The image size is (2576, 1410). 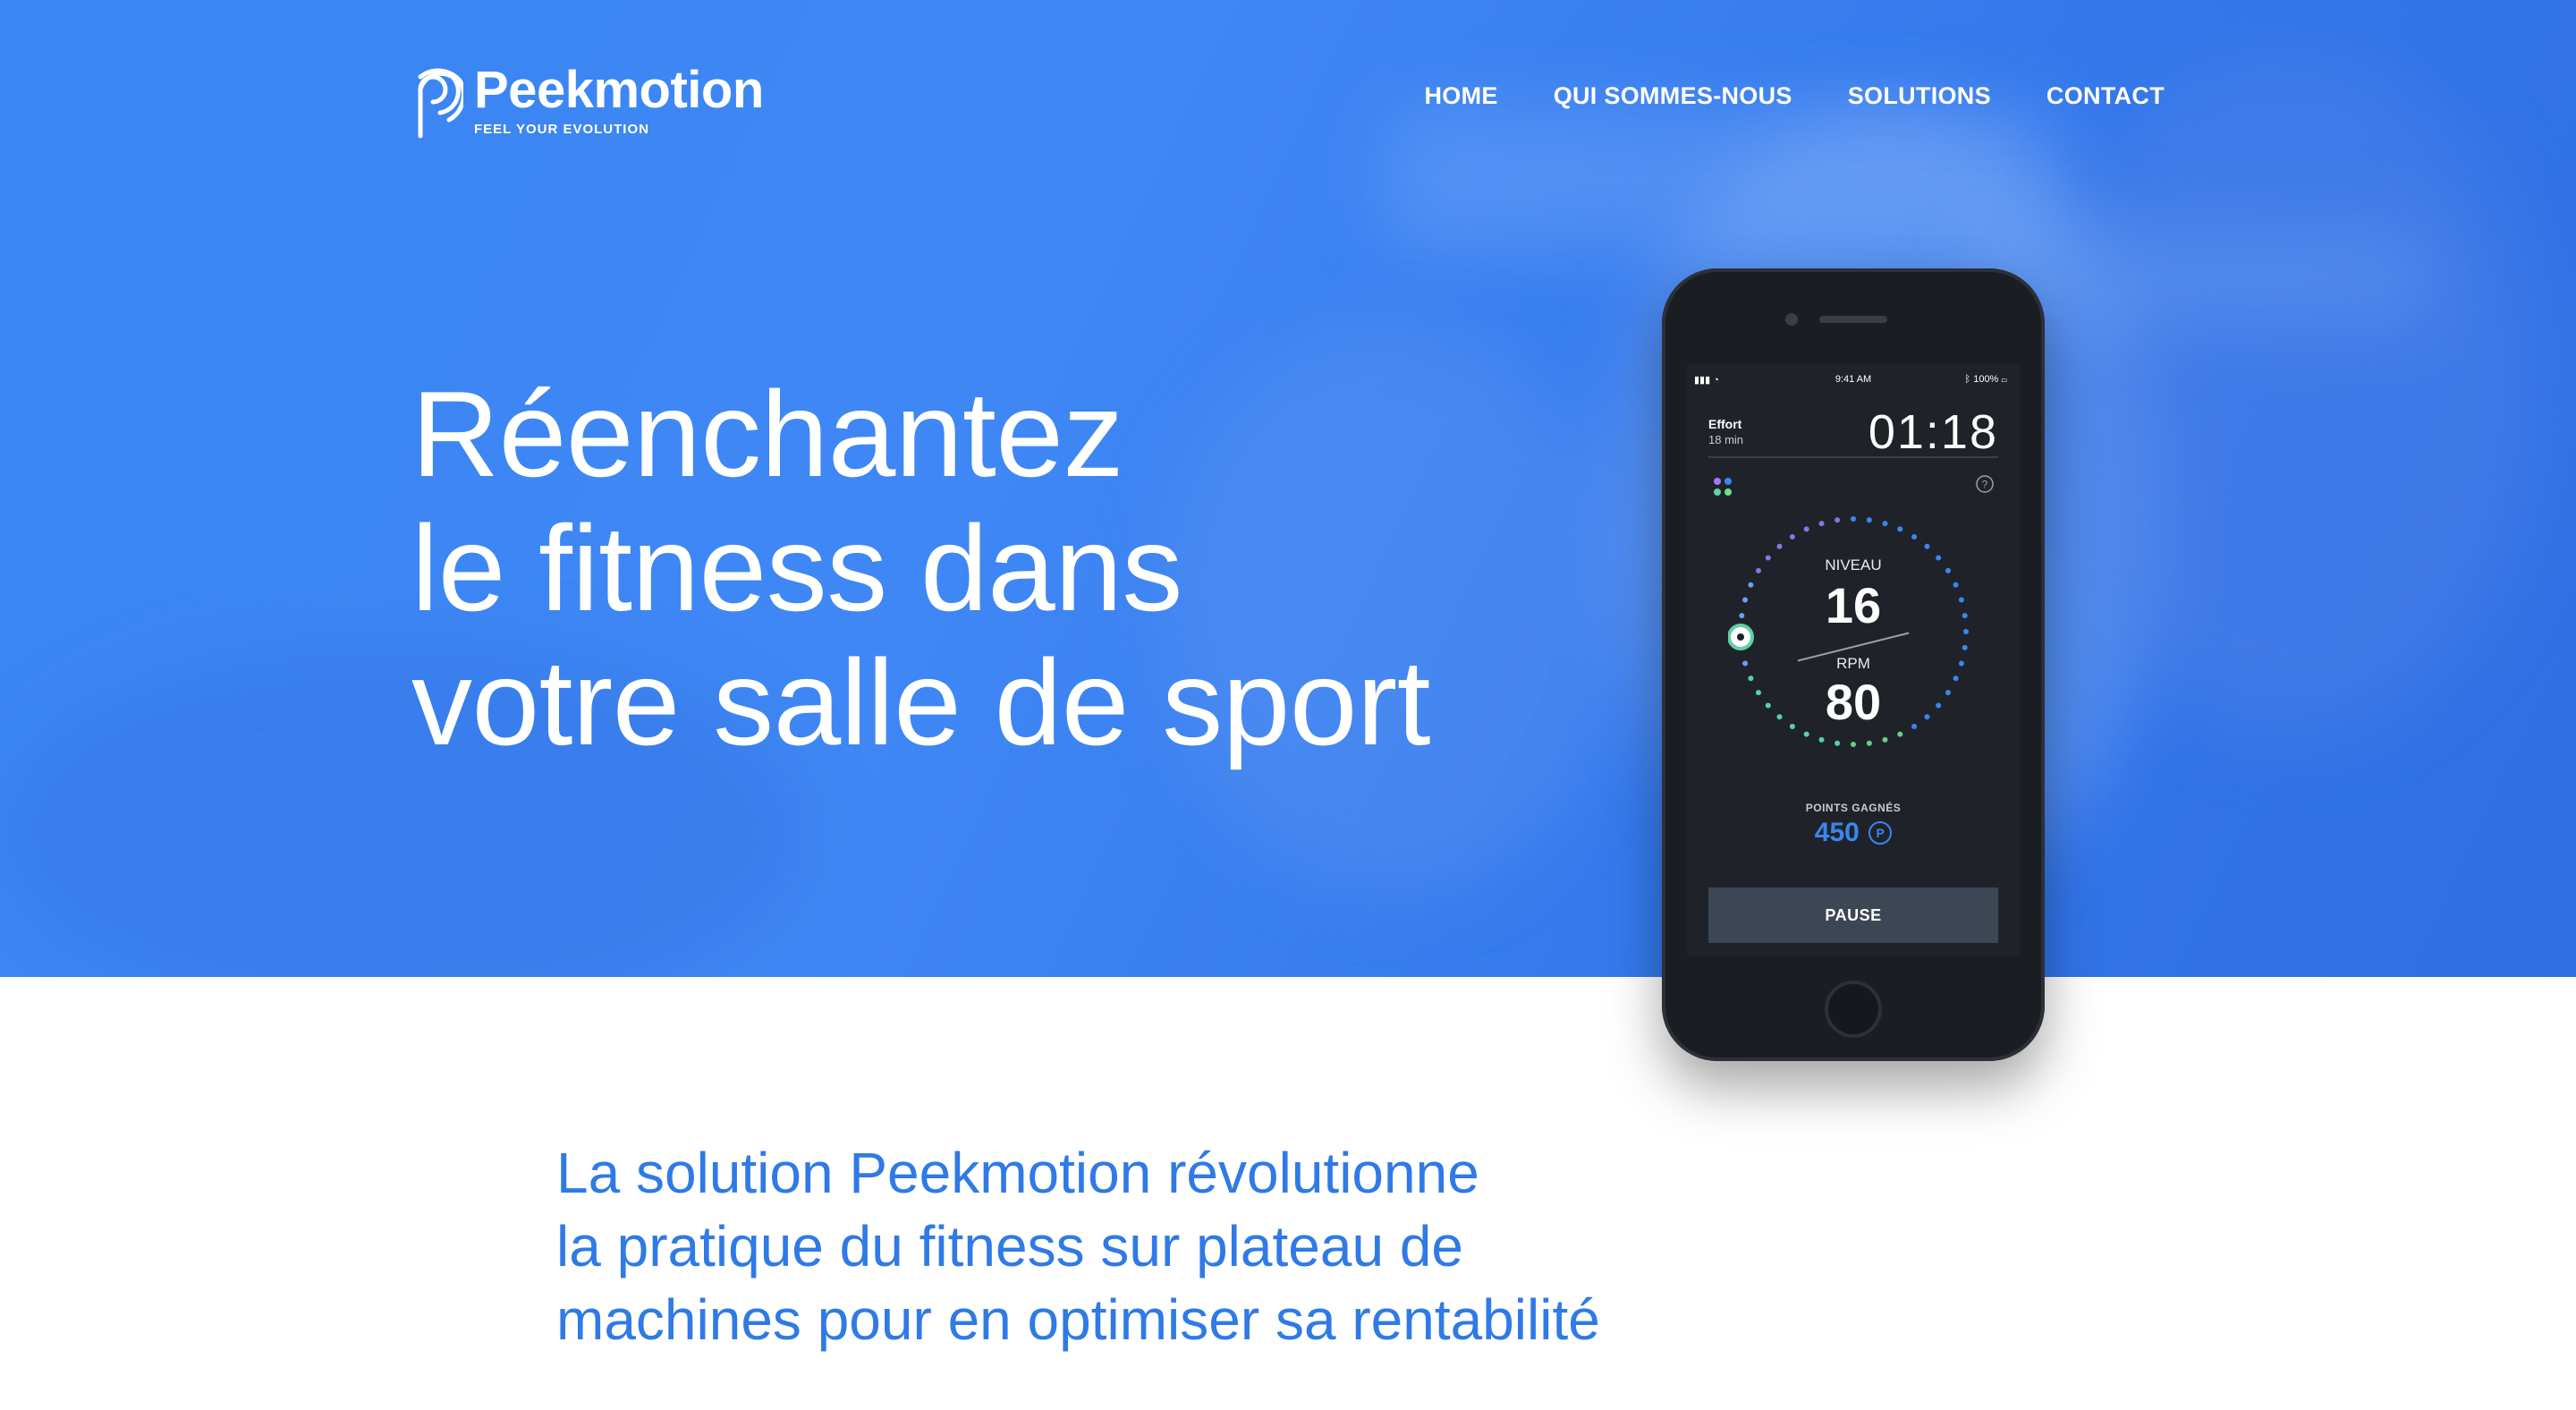 I want to click on intro-line: la pratique du fitness sur plateau de, so click(x=1009, y=1246).